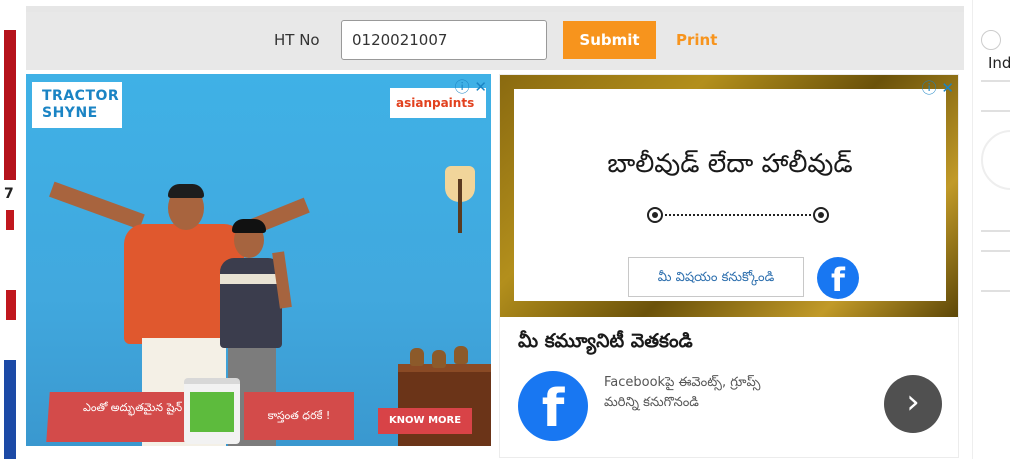 Image resolution: width=1010 pixels, height=459 pixels. Describe the element at coordinates (999, 63) in the screenshot. I see `right-panel-text: Ind` at that location.